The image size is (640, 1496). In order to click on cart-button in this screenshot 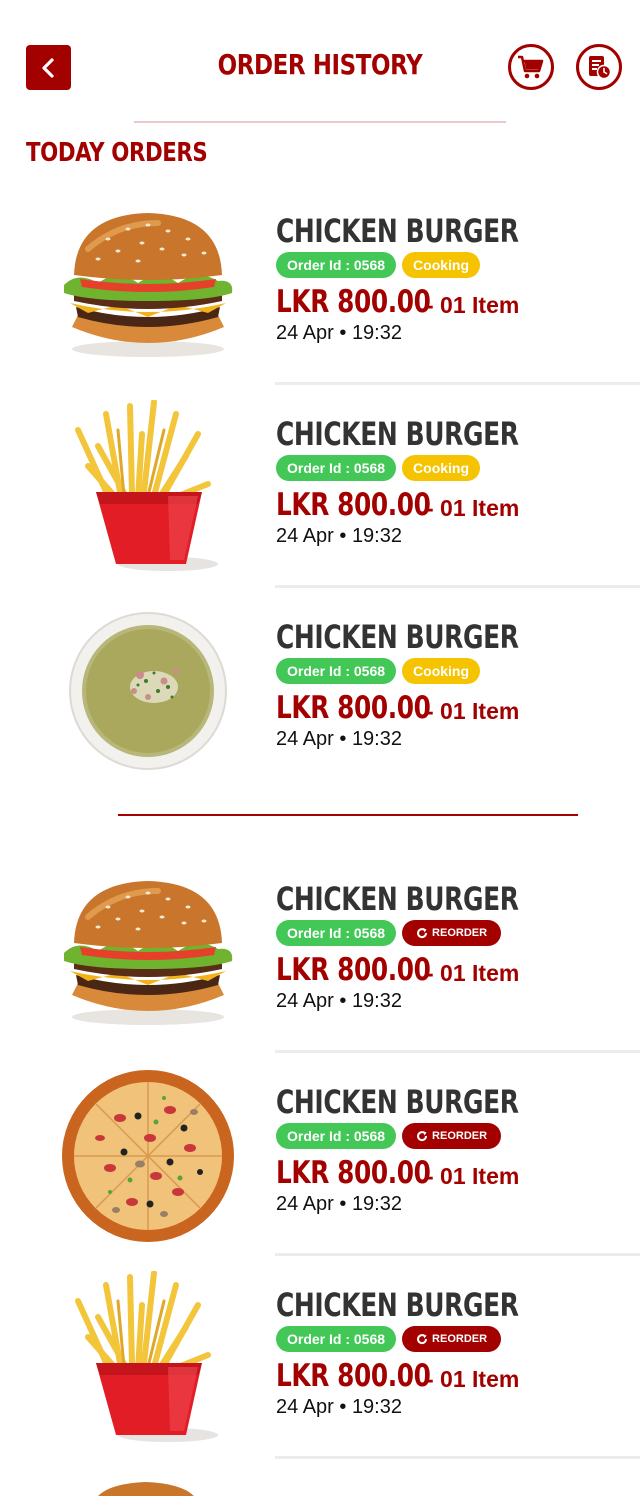, I will do `click(531, 67)`.